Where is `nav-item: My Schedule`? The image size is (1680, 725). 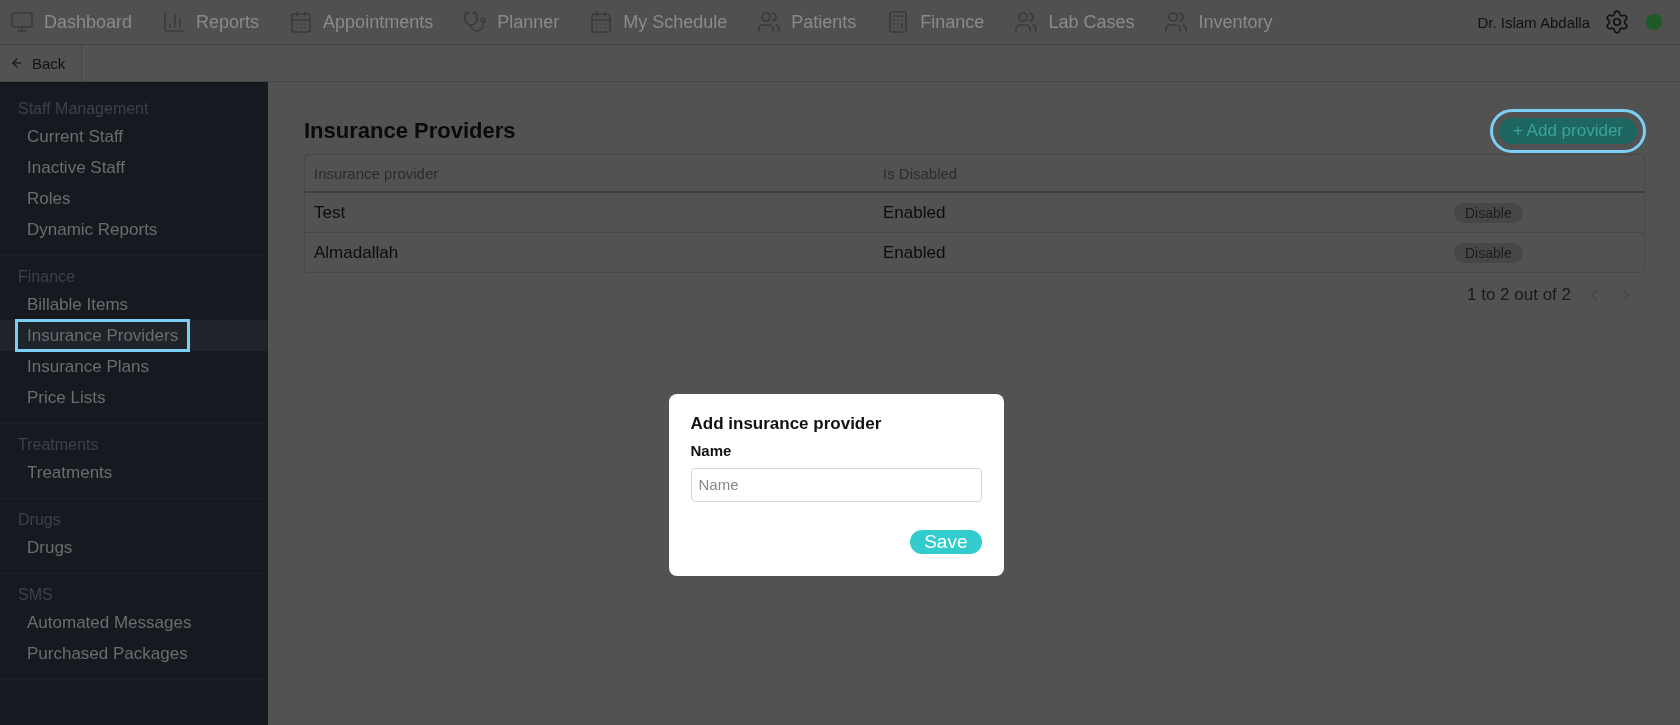 nav-item: My Schedule is located at coordinates (658, 22).